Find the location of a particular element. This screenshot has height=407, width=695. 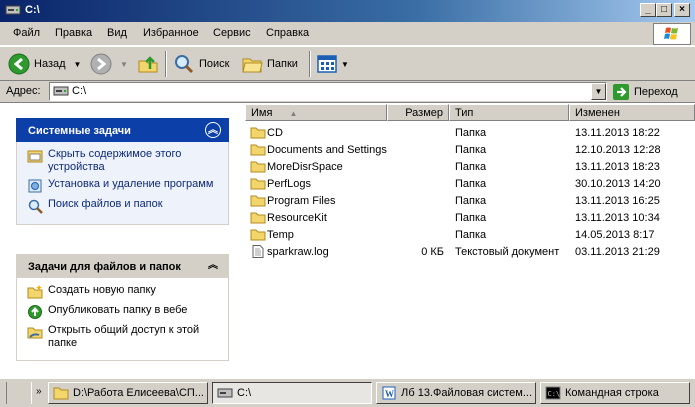

go-button: Переход is located at coordinates (645, 91).